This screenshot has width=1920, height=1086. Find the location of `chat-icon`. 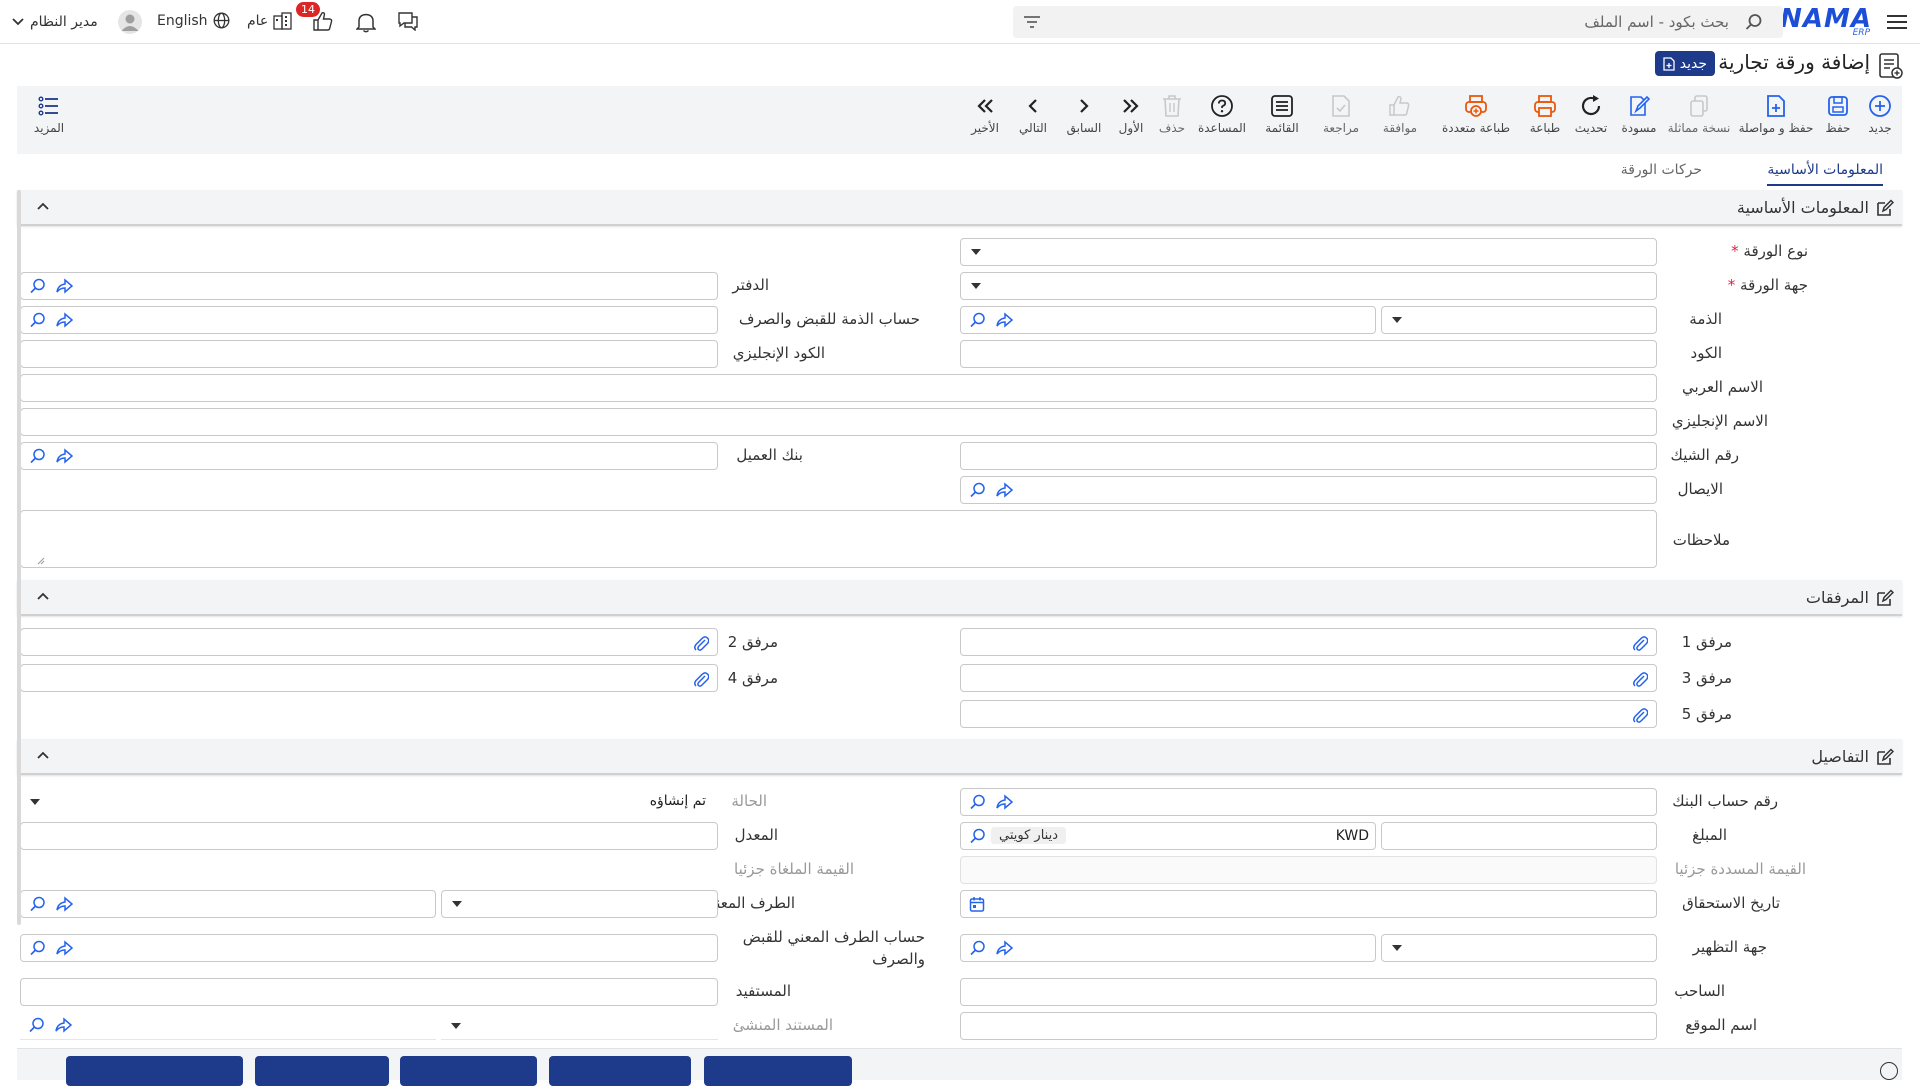

chat-icon is located at coordinates (408, 21).